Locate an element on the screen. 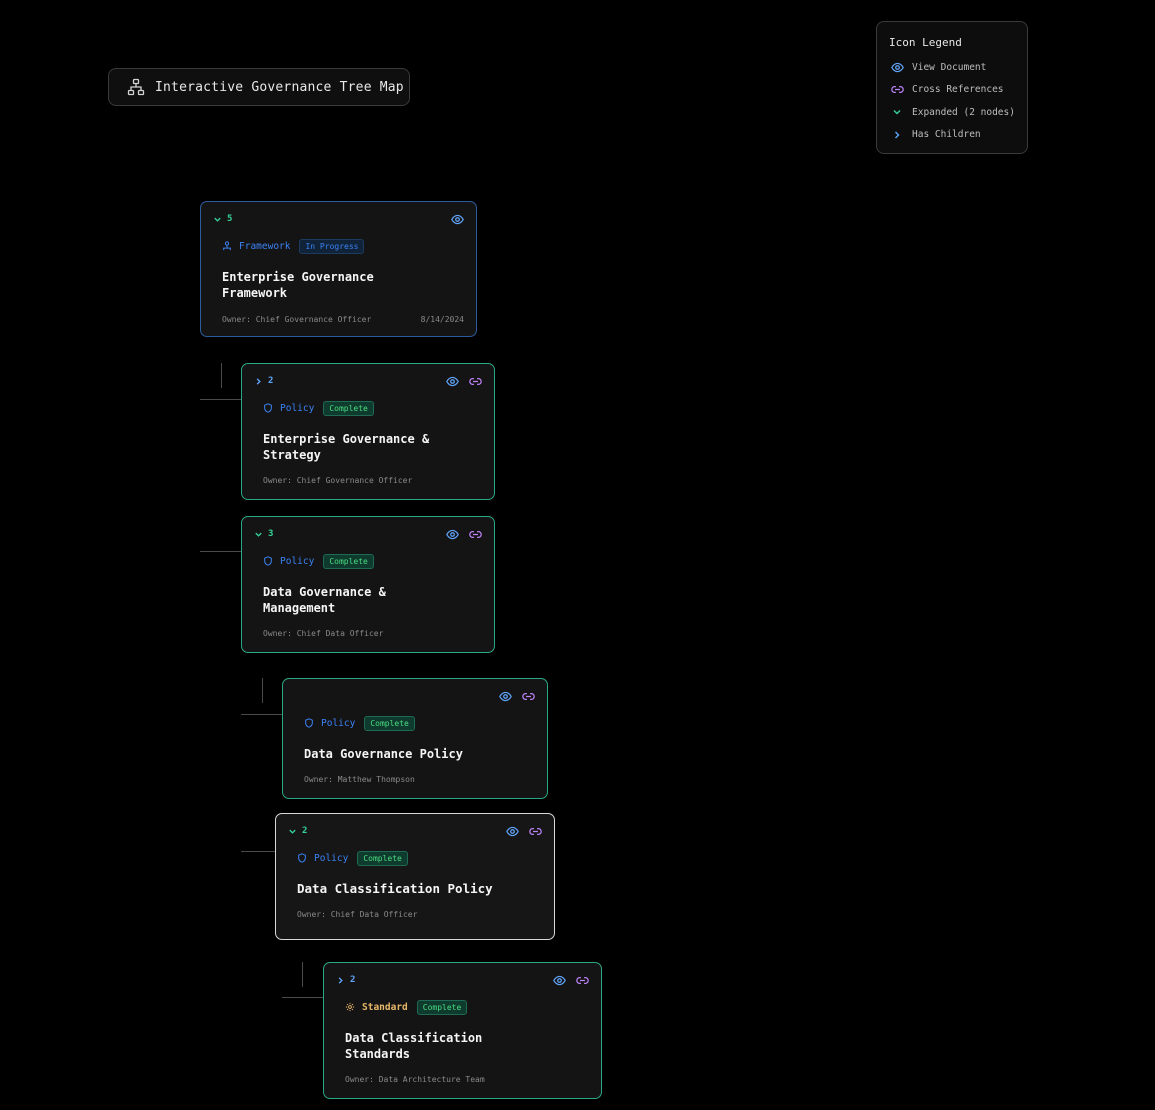 This screenshot has height=1110, width=1155. legend-item-expanded: Expanded (2 nodes) is located at coordinates (952, 112).